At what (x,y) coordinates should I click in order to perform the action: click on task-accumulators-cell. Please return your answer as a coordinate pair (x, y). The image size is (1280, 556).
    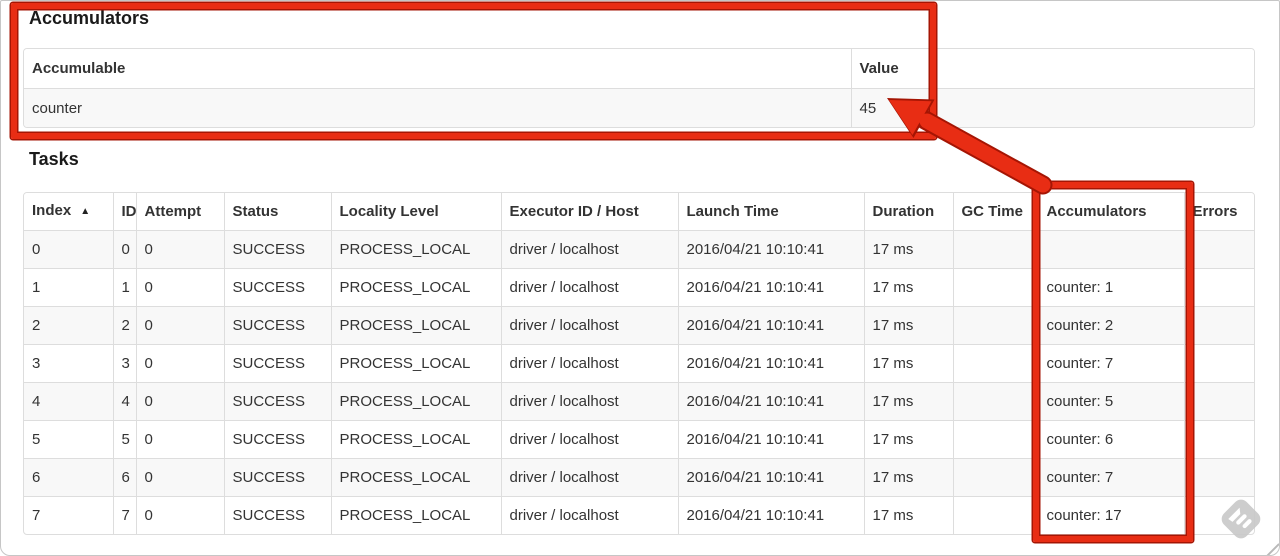
    Looking at the image, I should click on (1110, 249).